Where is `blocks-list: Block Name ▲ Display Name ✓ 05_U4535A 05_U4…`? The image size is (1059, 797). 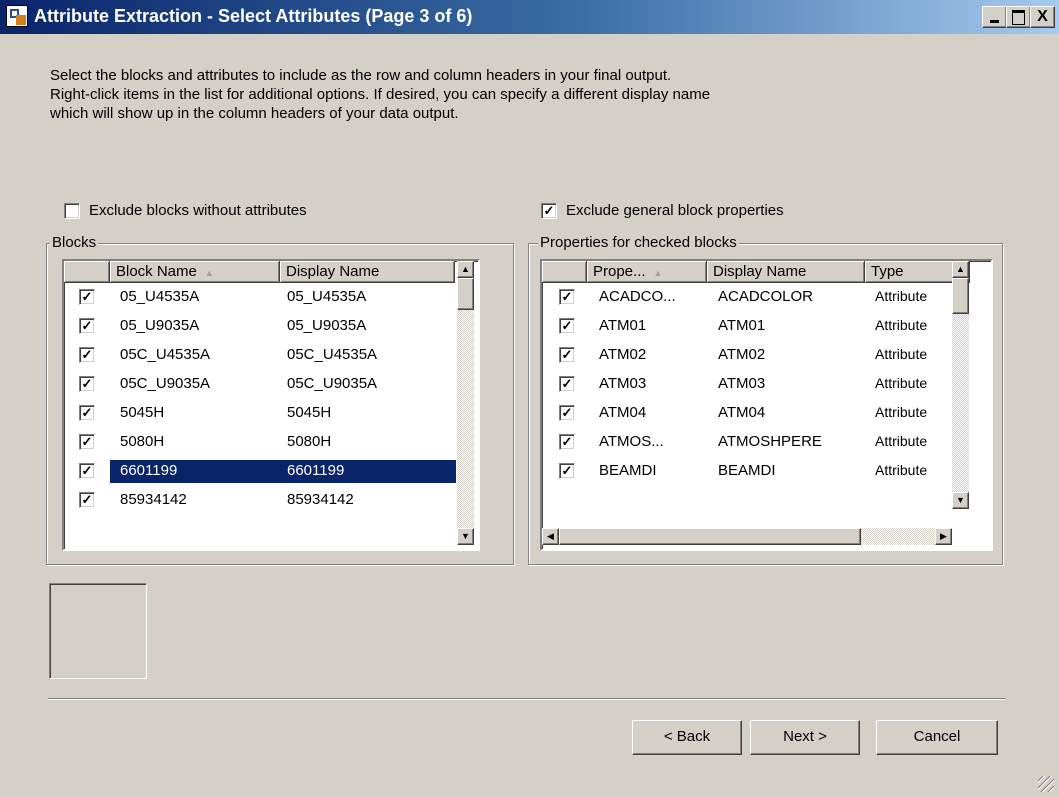
blocks-list: Block Name ▲ Display Name ✓ 05_U4535A 05_U4… is located at coordinates (271, 405).